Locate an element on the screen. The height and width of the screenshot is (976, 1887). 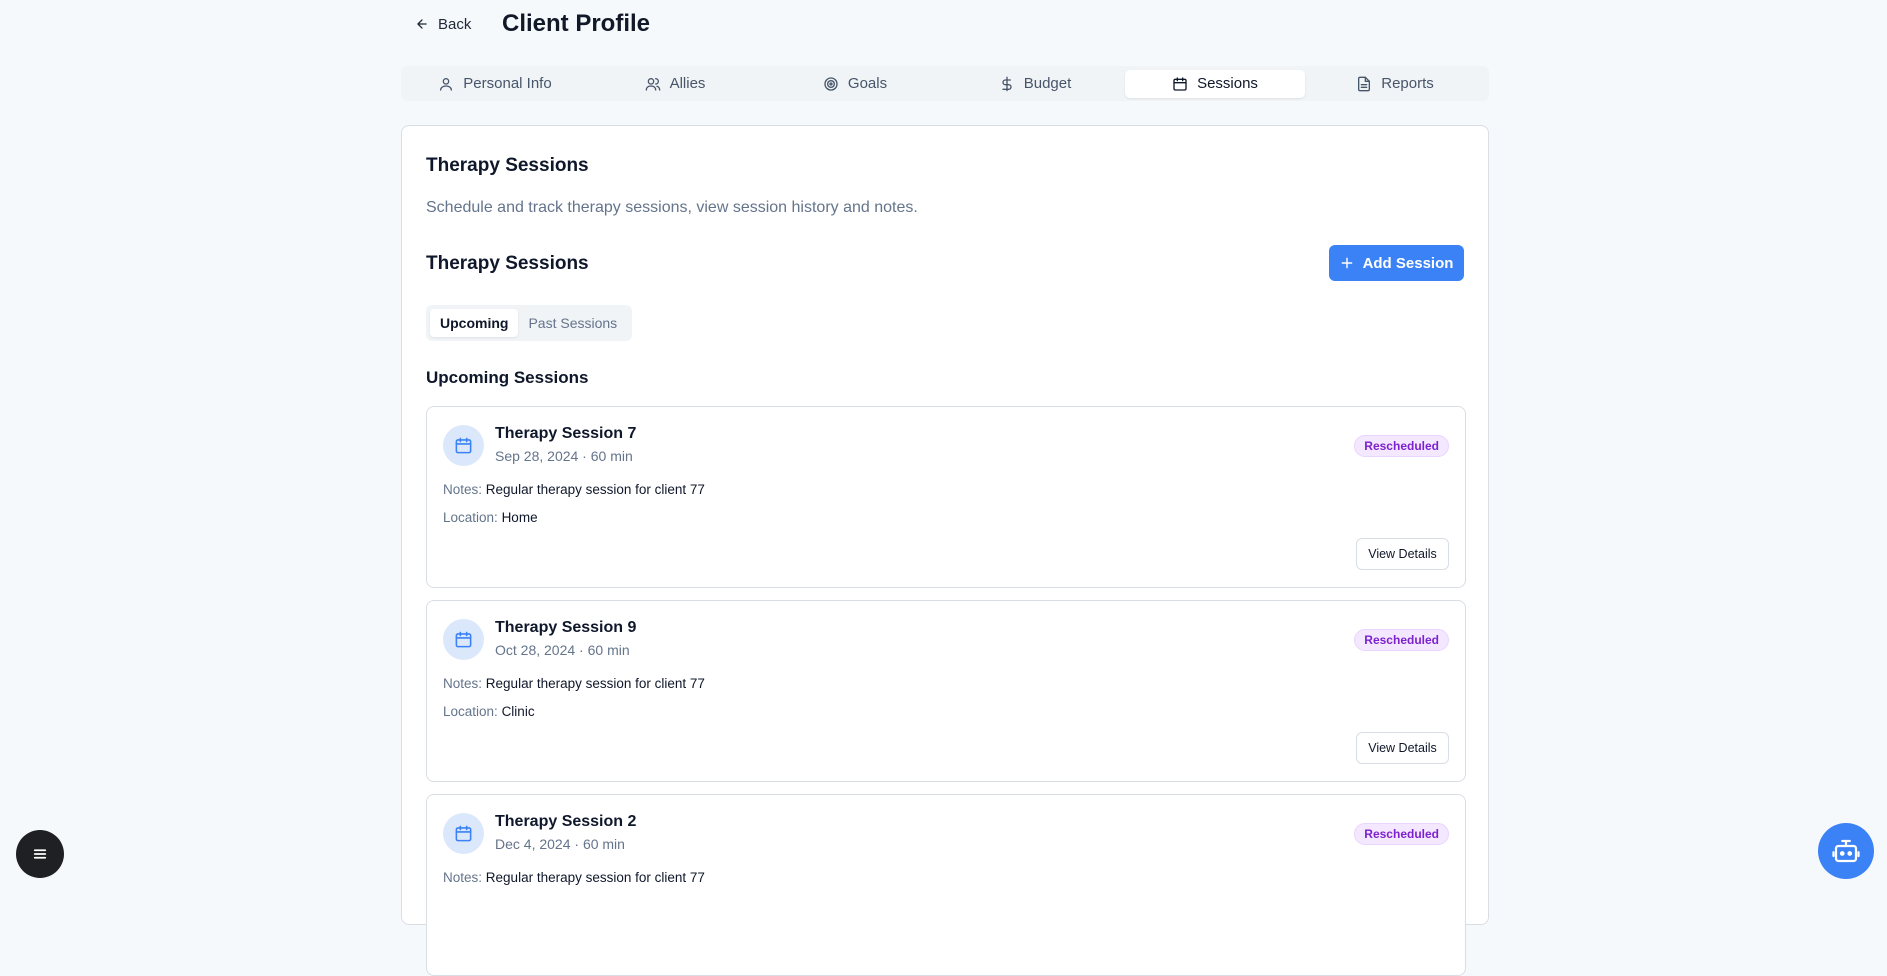
back-label: Back is located at coordinates (455, 24).